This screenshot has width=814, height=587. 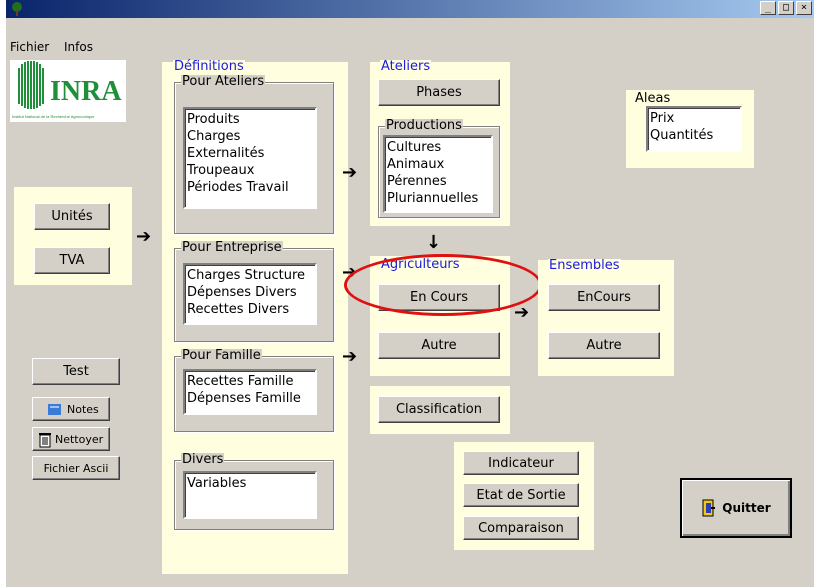 I want to click on divers-group: Divers Variables, so click(x=254, y=491).